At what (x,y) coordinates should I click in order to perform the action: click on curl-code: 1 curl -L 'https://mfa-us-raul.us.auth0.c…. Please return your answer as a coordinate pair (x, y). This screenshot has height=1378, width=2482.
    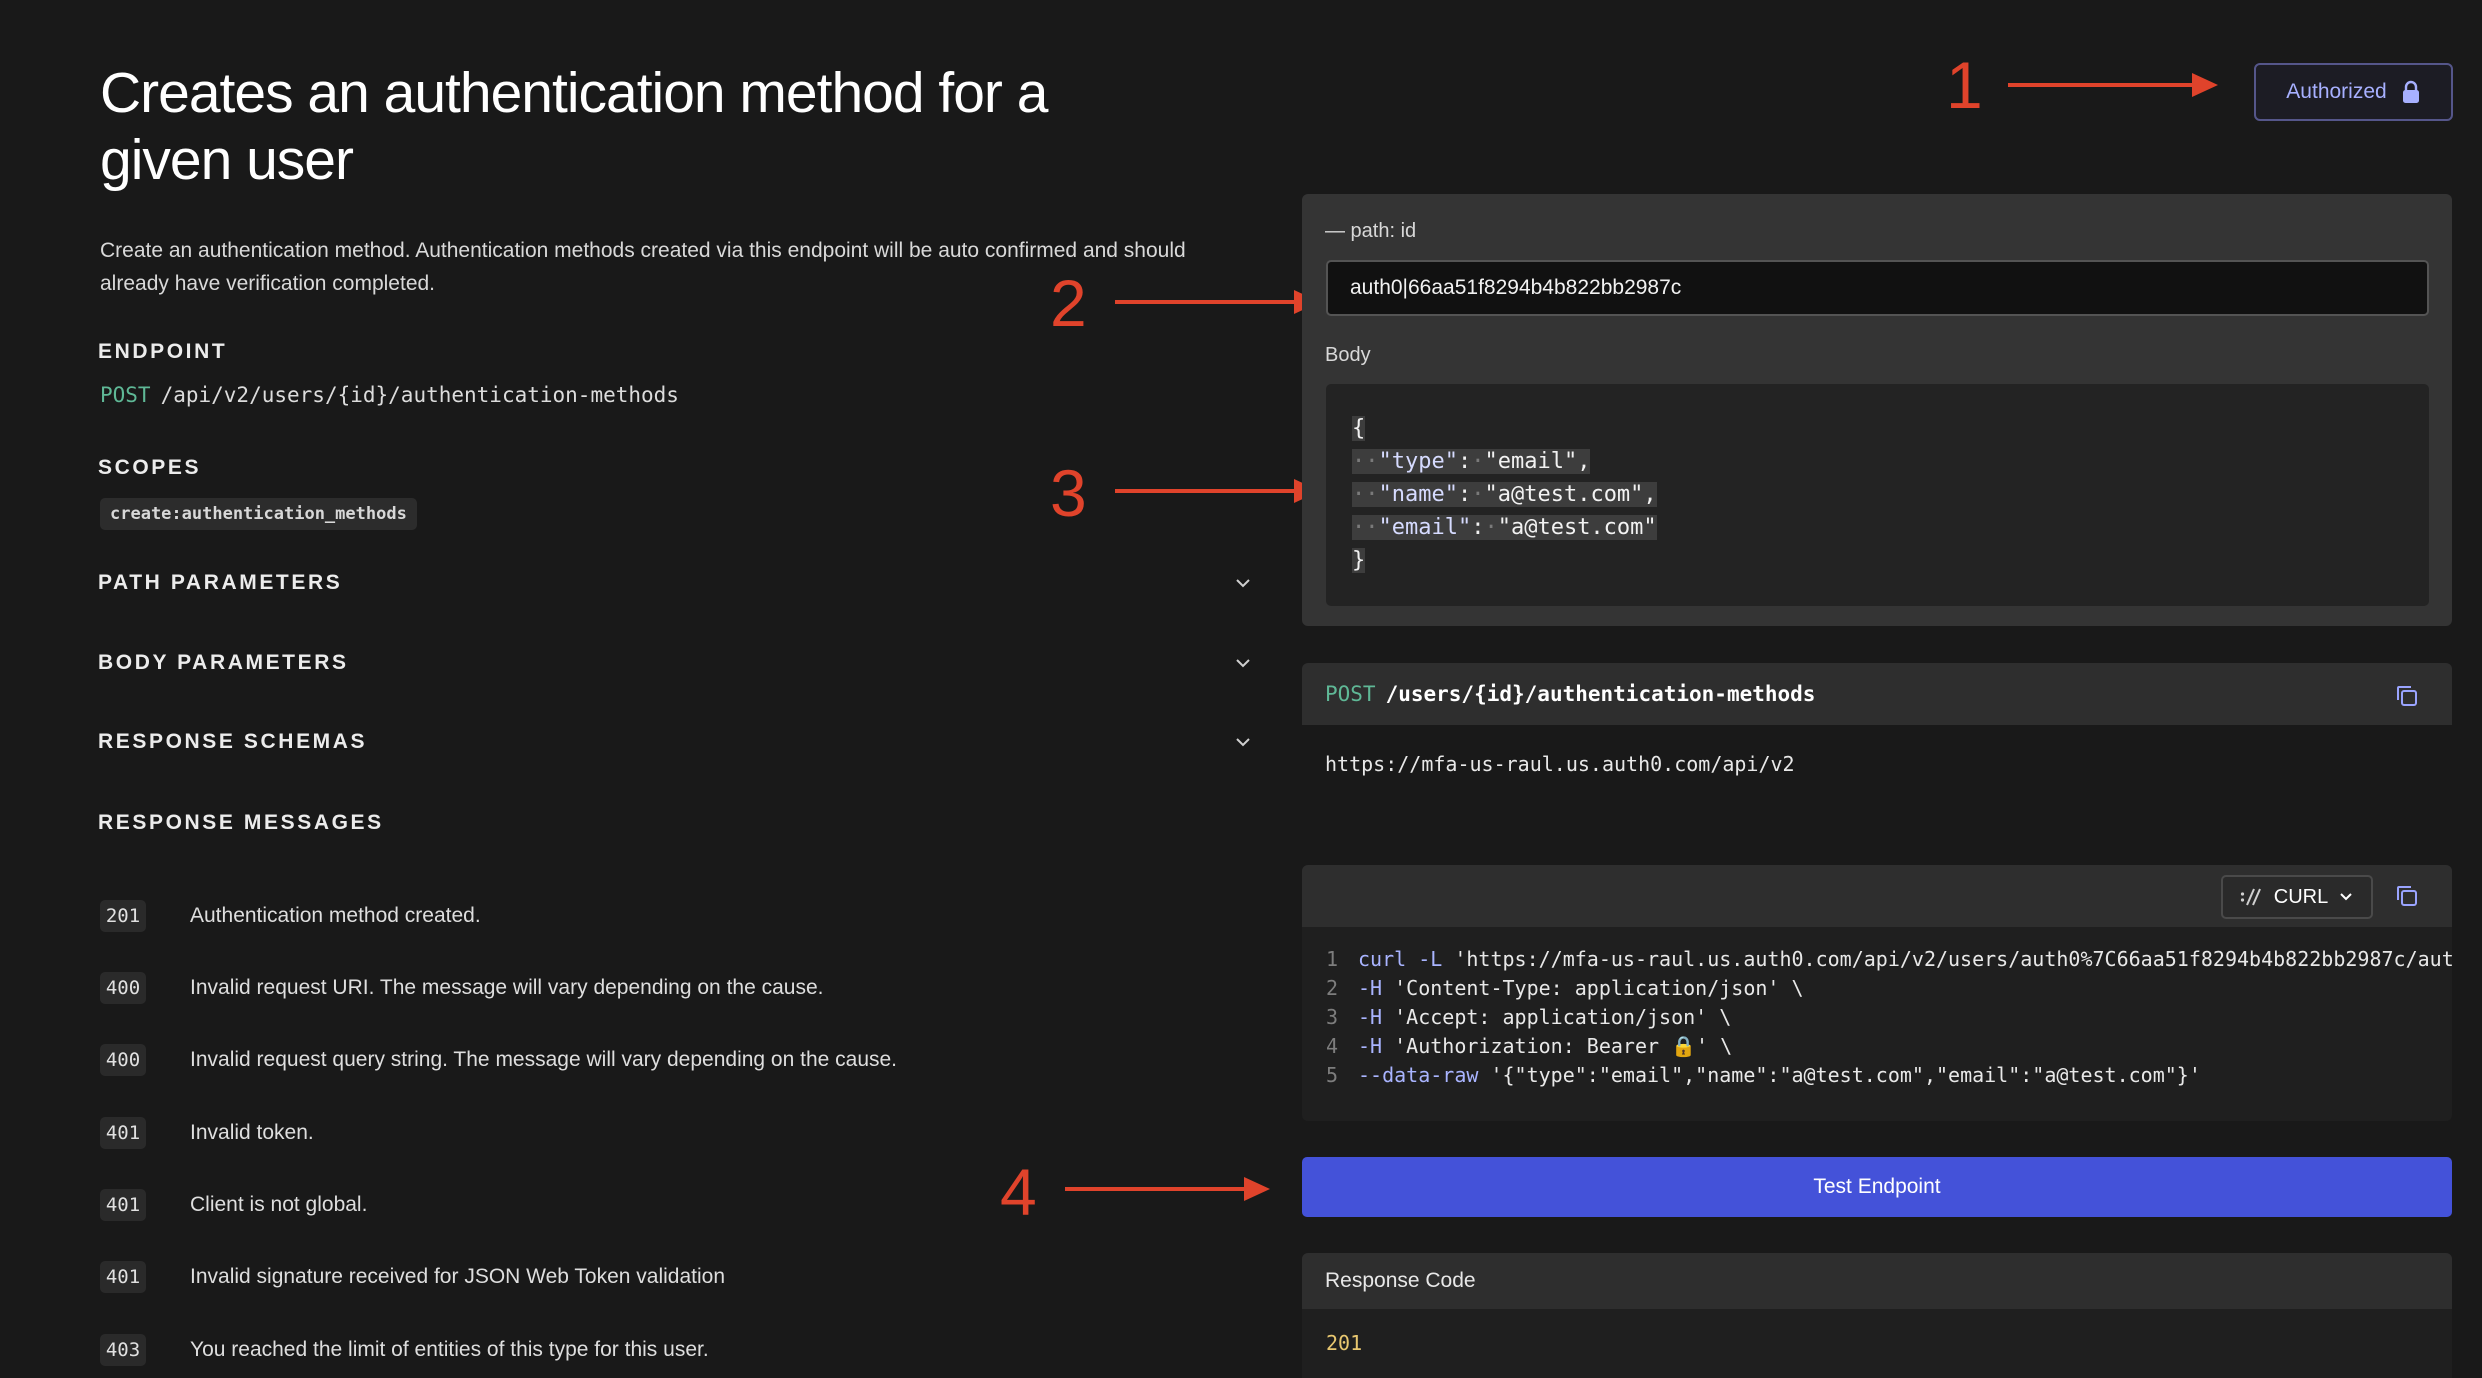
    Looking at the image, I should click on (1877, 1008).